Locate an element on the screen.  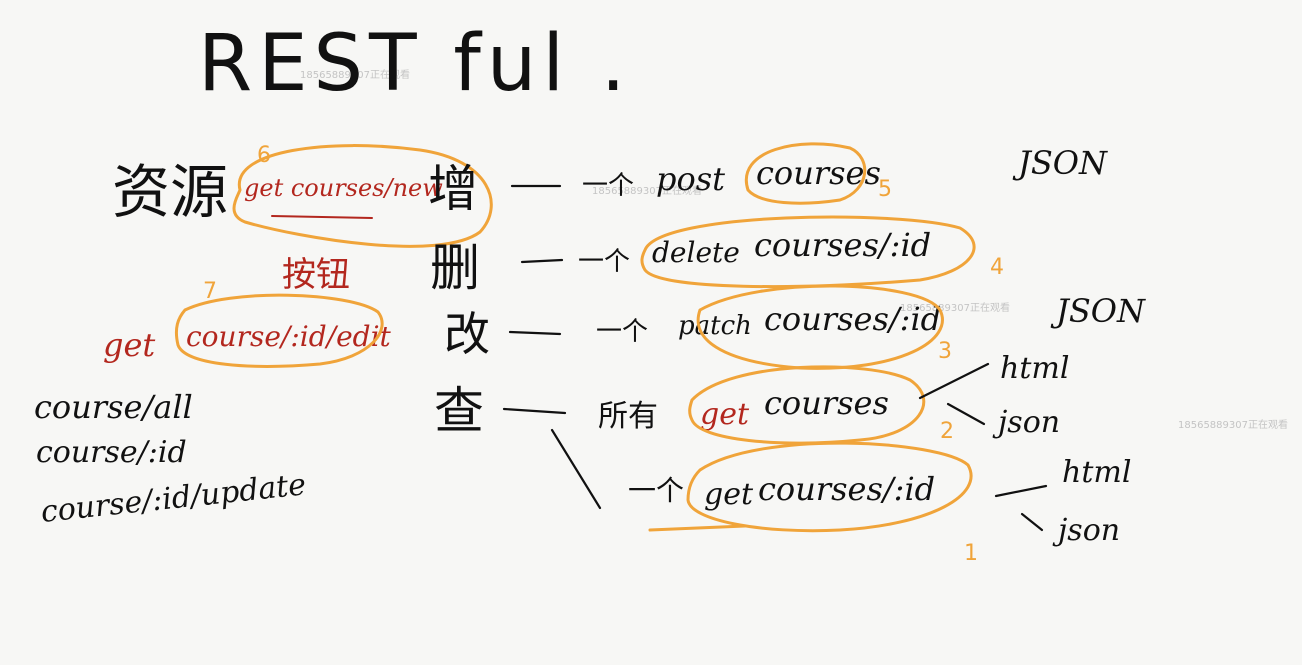
op-number: 3 is located at coordinates (945, 351).